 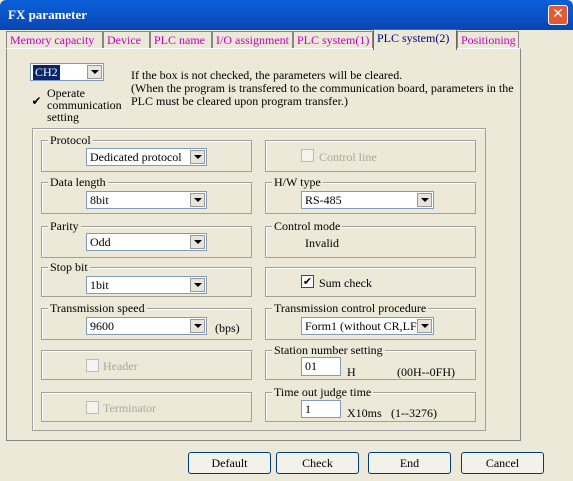 What do you see at coordinates (181, 40) in the screenshot?
I see `tab-plc-name: PLC name` at bounding box center [181, 40].